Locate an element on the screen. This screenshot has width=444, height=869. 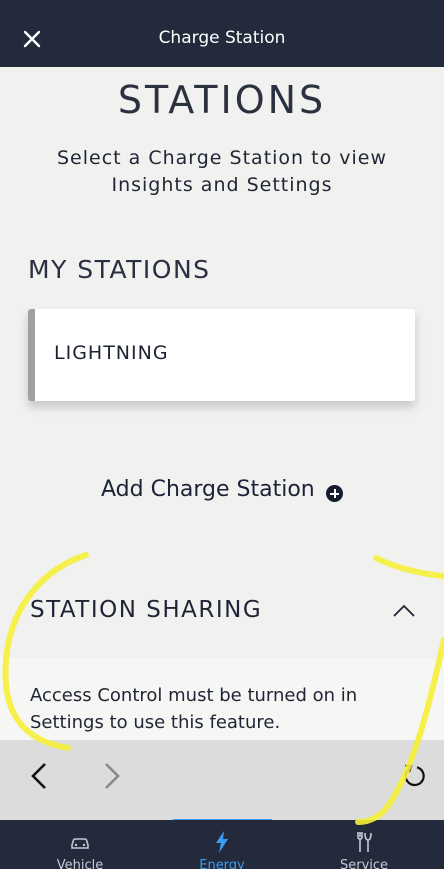
my-stations-label: MY STATIONS is located at coordinates (119, 269).